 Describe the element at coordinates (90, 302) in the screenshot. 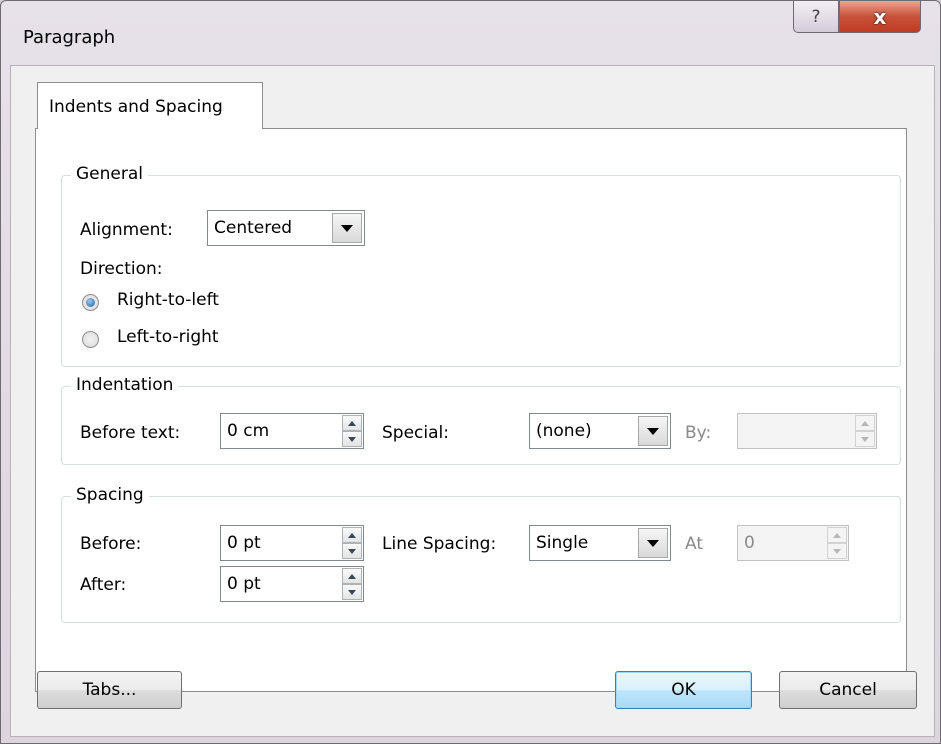

I see `radio-button-checked` at that location.